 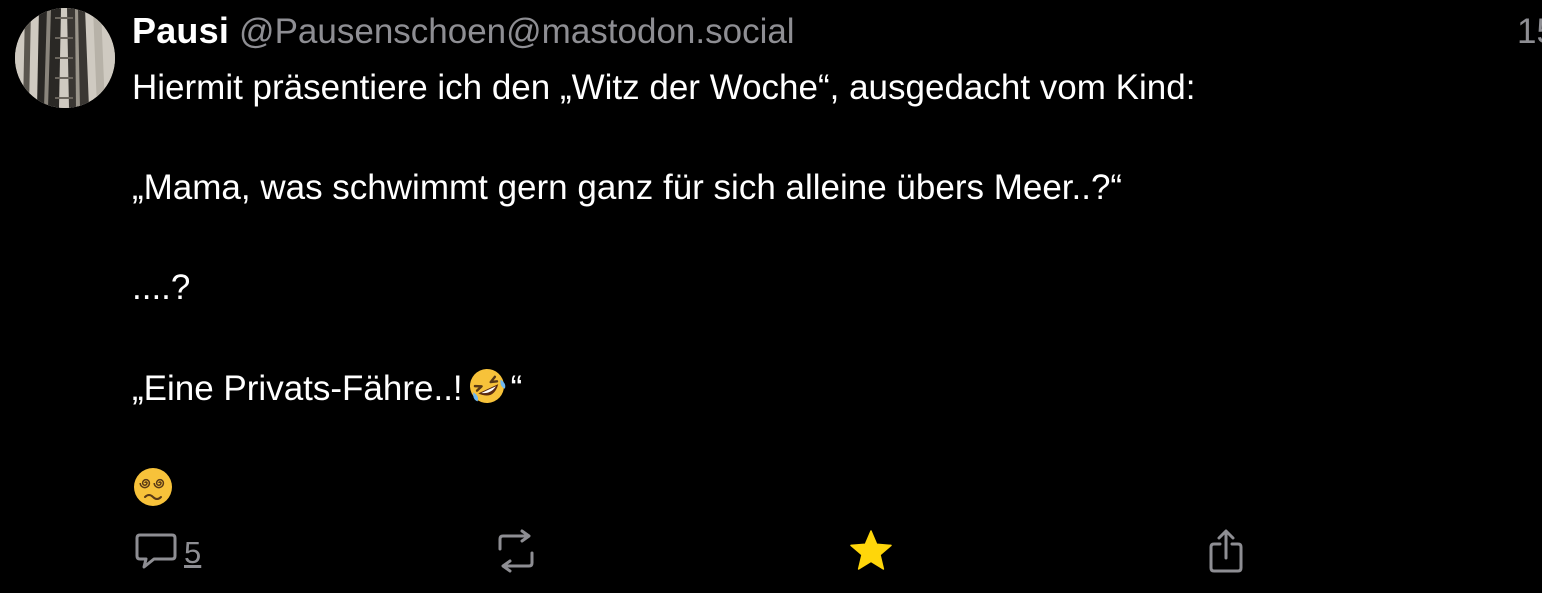 I want to click on favourite-button, so click(x=871, y=553).